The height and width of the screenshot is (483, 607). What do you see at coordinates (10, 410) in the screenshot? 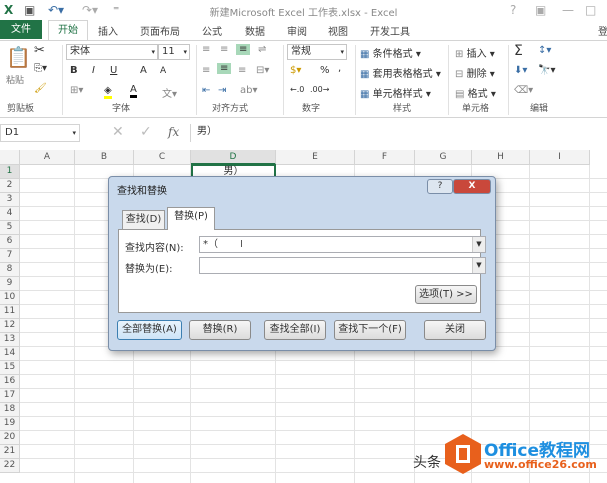
I see `row-header-18: 18` at bounding box center [10, 410].